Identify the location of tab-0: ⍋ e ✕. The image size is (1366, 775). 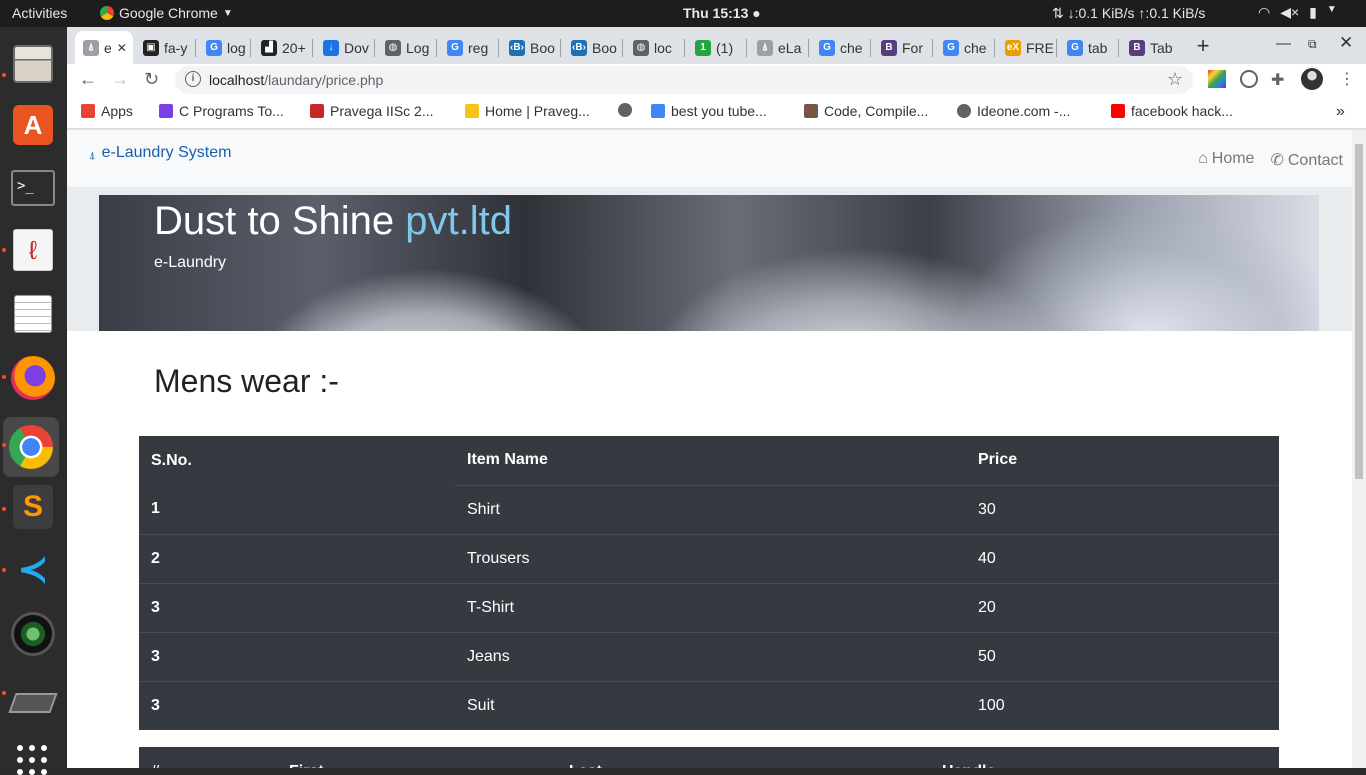
(104, 47).